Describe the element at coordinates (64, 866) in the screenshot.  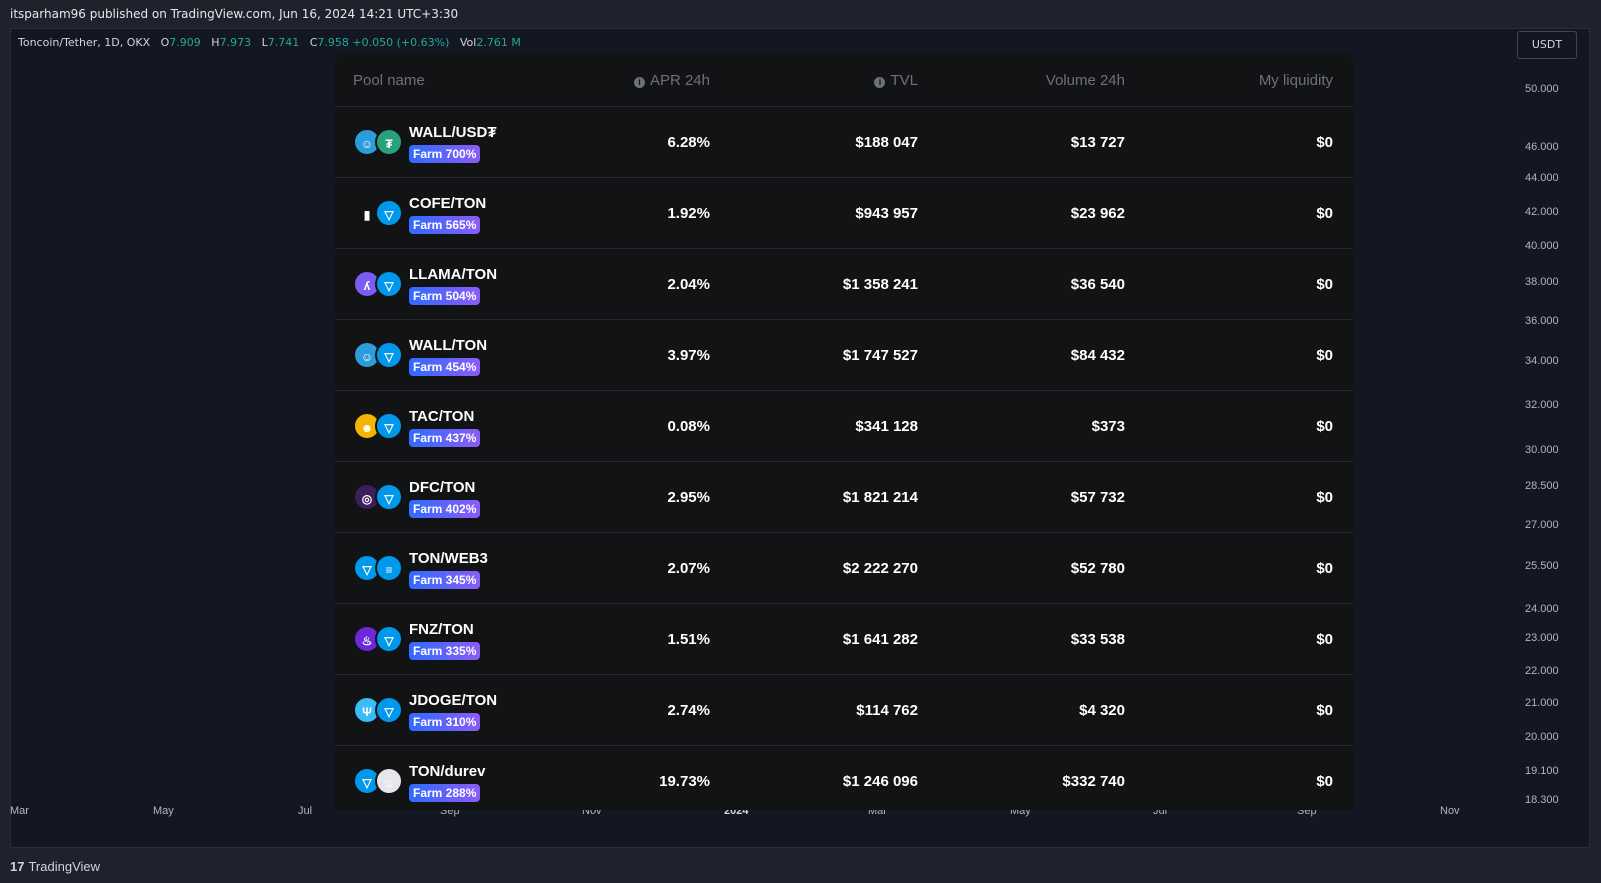
I see `brand-name: TradingView` at that location.